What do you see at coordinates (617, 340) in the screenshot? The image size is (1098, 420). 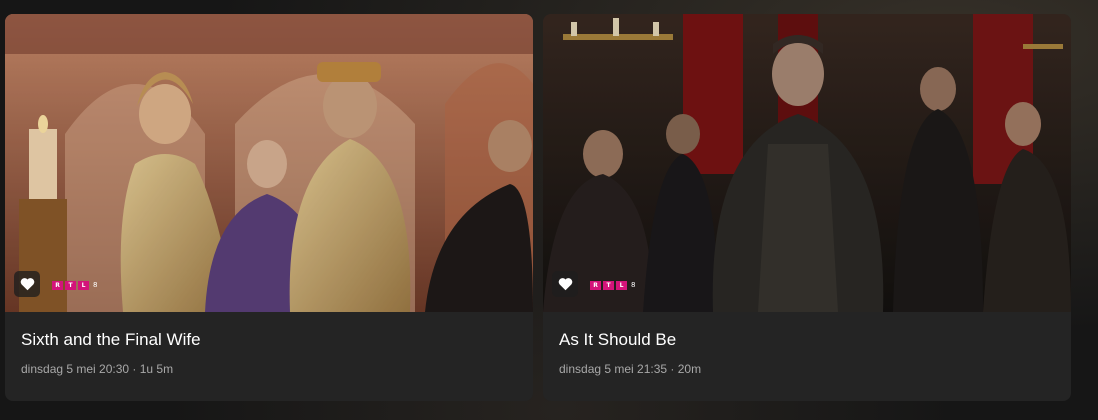 I see `episode-title: As It Should Be` at bounding box center [617, 340].